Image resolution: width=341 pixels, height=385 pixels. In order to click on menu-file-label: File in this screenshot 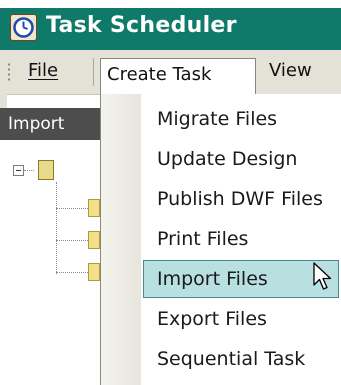, I will do `click(43, 70)`.